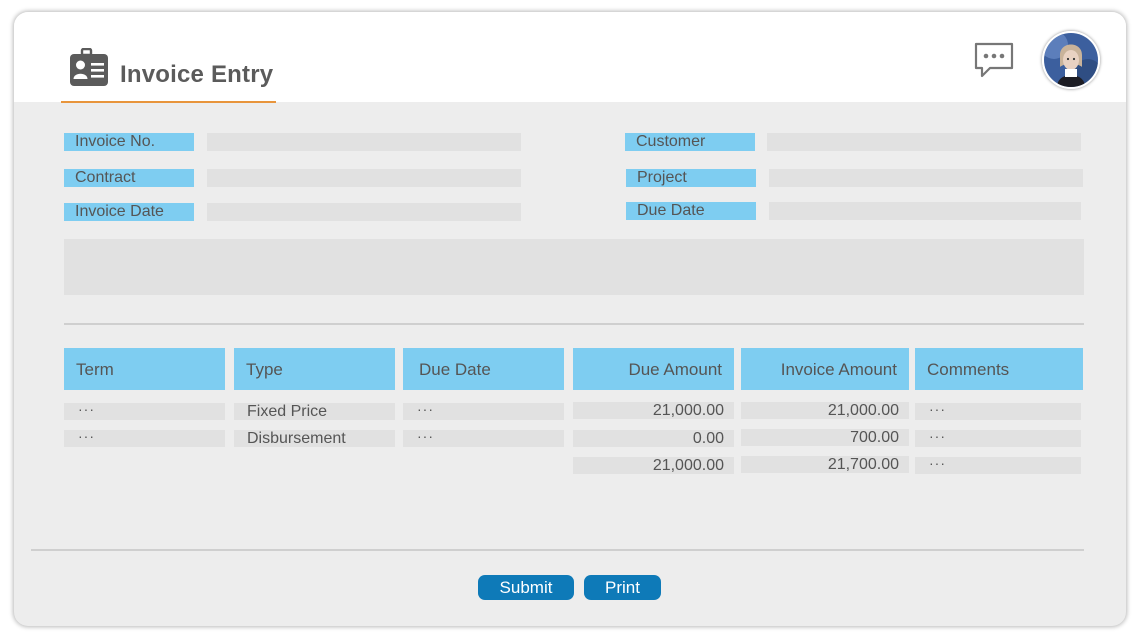 This screenshot has width=1140, height=640. I want to click on invoice-date-label: Invoice Date, so click(129, 212).